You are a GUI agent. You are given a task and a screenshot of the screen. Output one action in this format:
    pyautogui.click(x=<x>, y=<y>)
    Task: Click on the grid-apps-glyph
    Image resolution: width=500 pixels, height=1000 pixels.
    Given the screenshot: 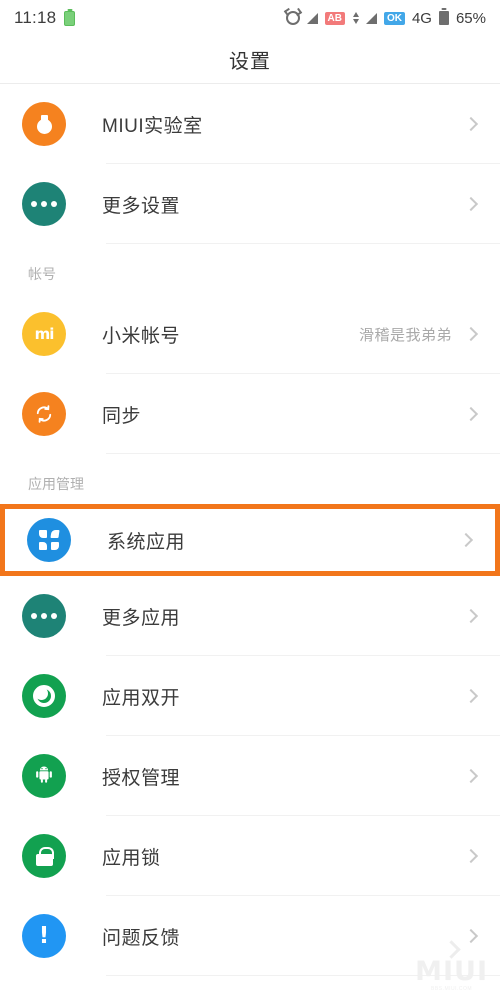 What is the action you would take?
    pyautogui.click(x=49, y=540)
    